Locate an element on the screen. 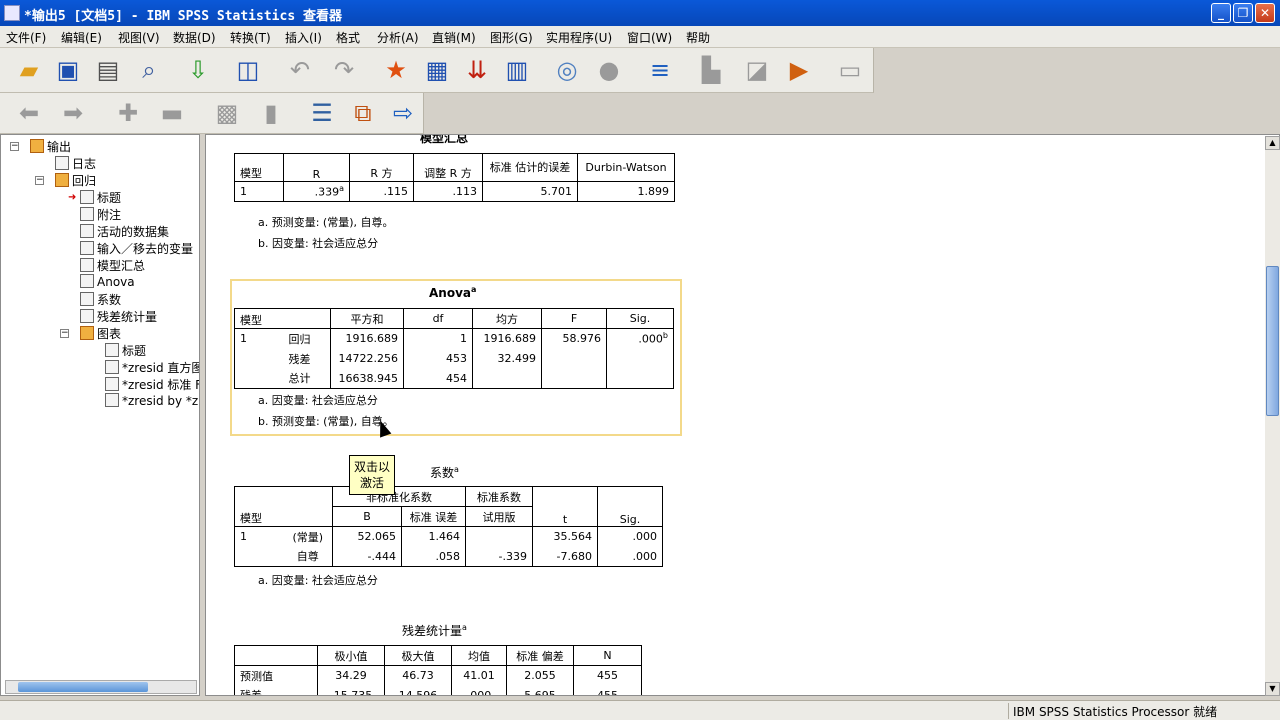  tree-root: 输出 is located at coordinates (50, 146).